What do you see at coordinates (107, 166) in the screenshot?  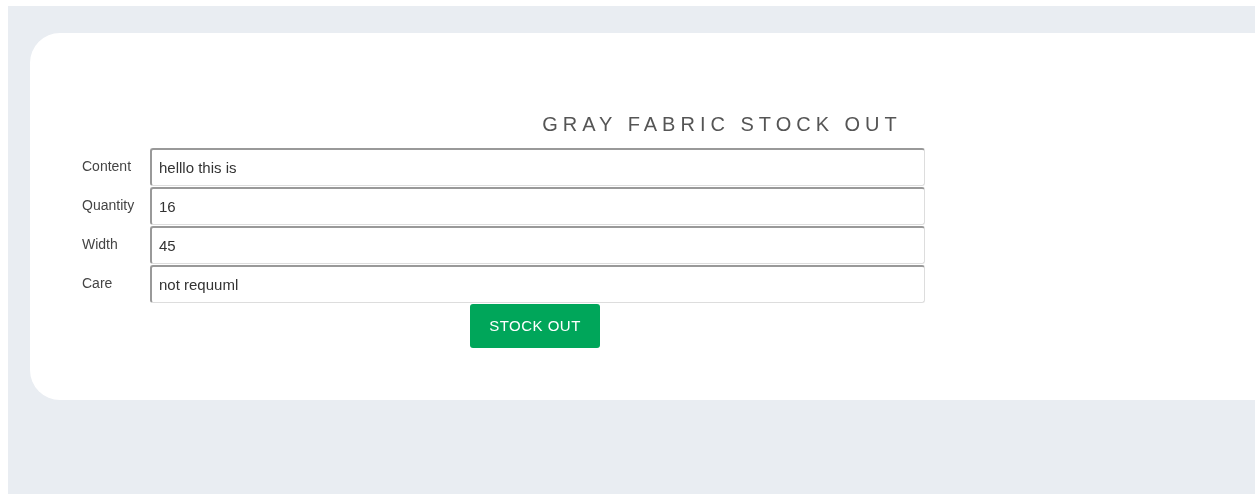 I see `field-label: Content` at bounding box center [107, 166].